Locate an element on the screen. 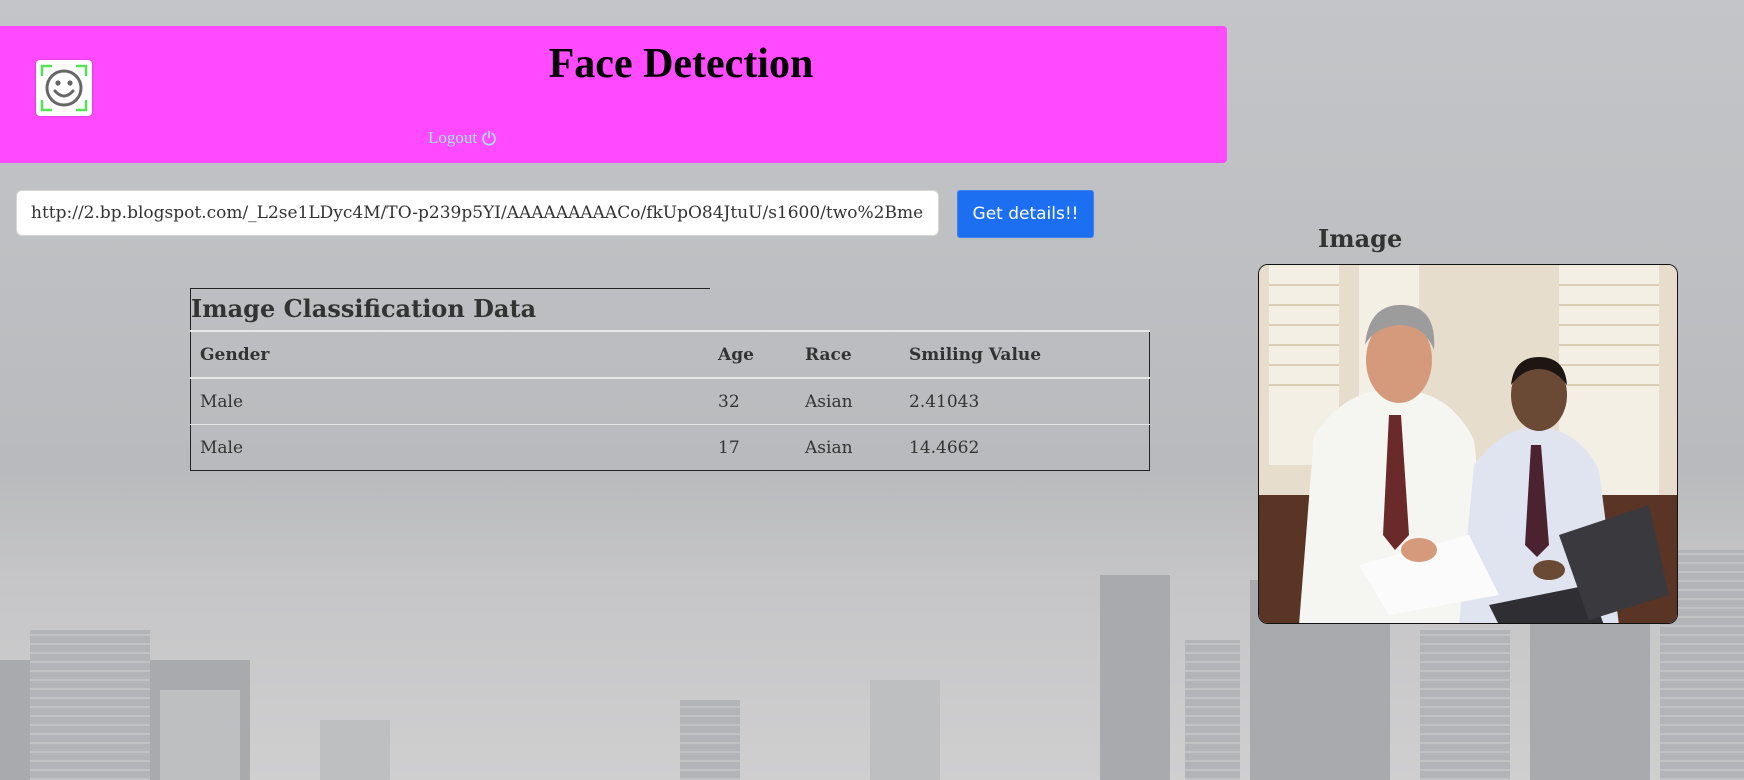 This screenshot has height=780, width=1744. cell-age: 17 is located at coordinates (729, 447).